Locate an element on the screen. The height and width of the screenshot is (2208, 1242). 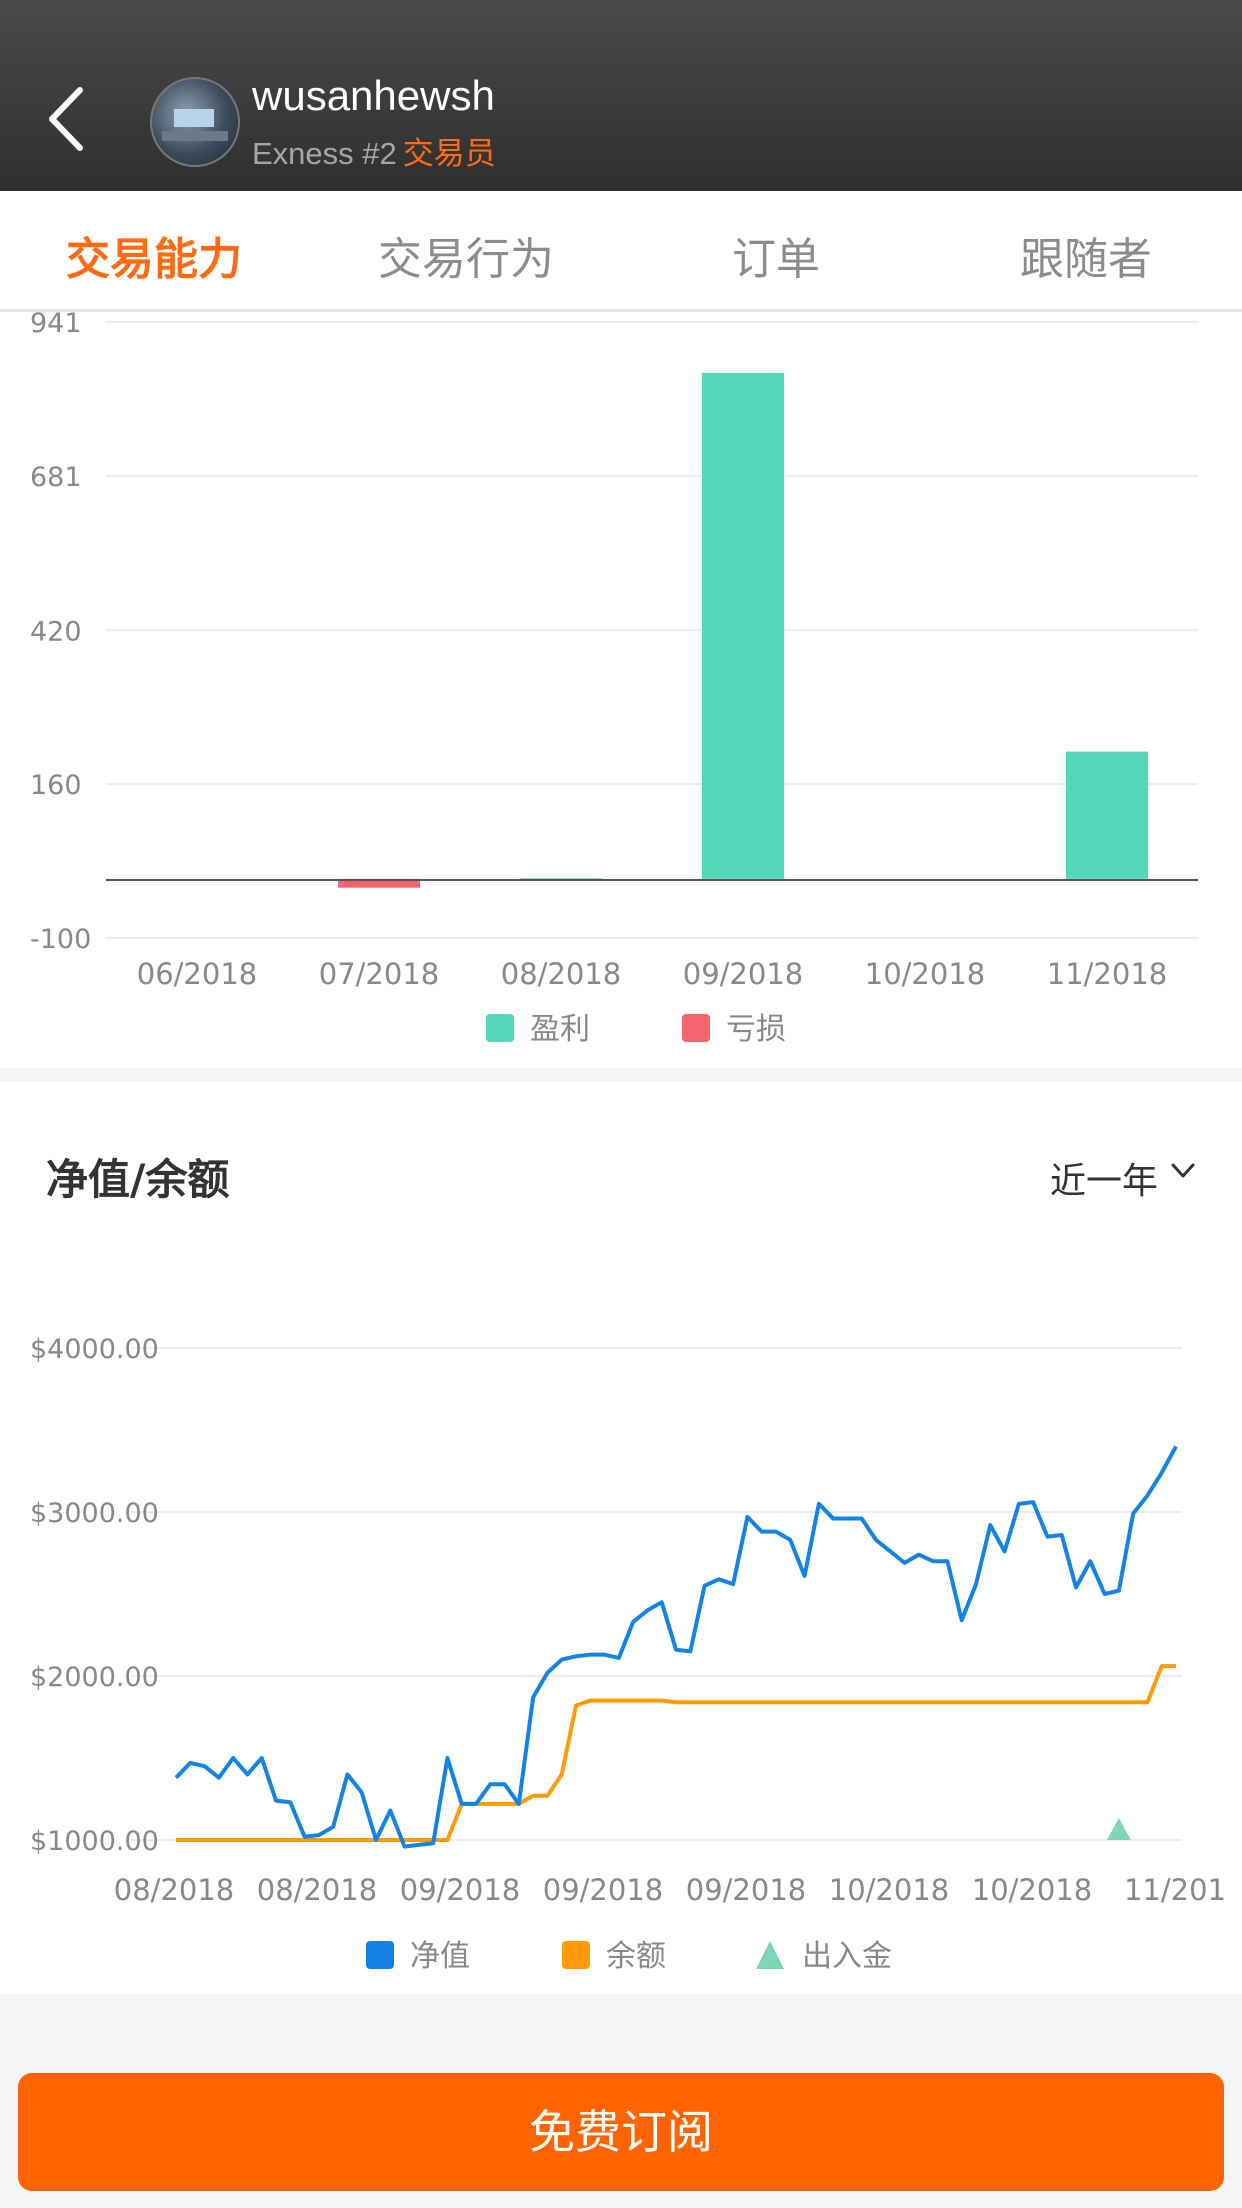
x-tick-label: 11/201 is located at coordinates (1175, 1890).